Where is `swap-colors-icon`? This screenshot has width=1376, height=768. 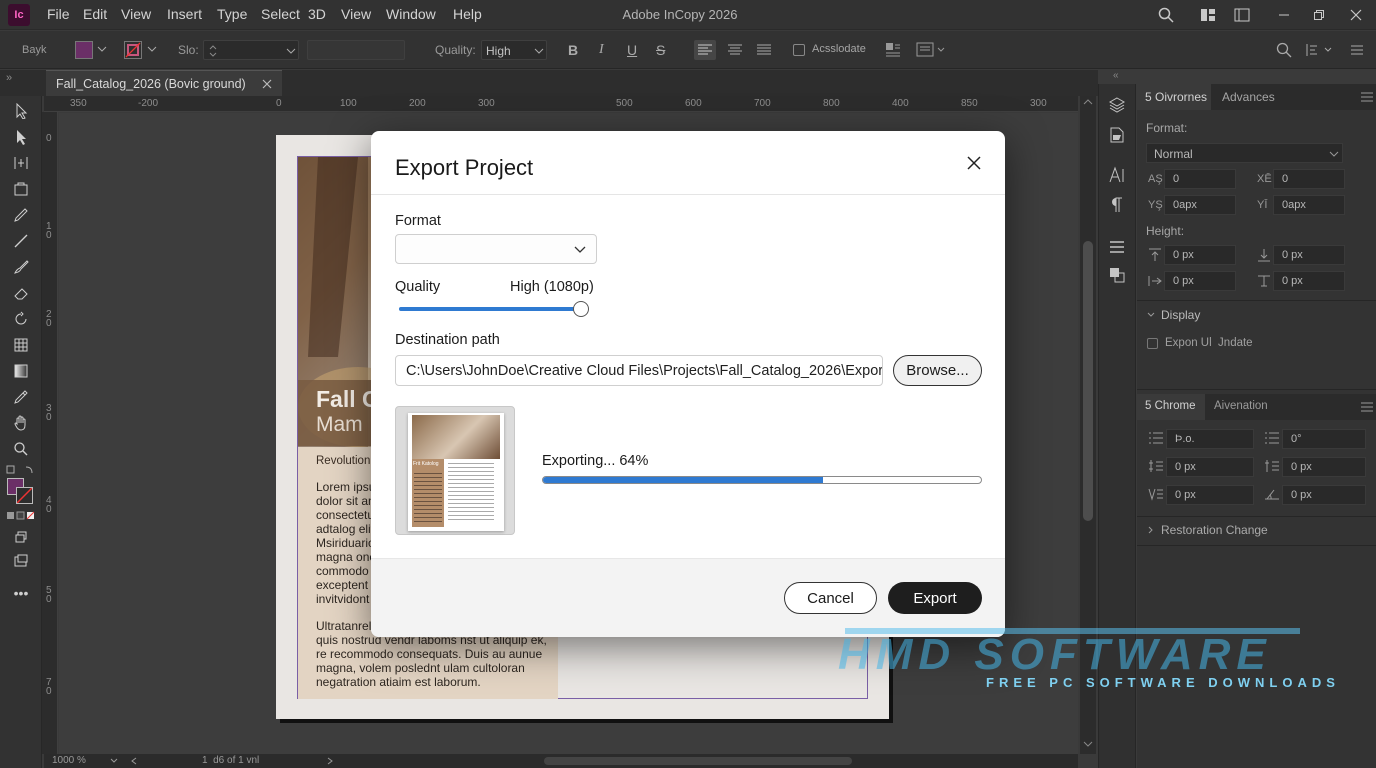 swap-colors-icon is located at coordinates (21, 470).